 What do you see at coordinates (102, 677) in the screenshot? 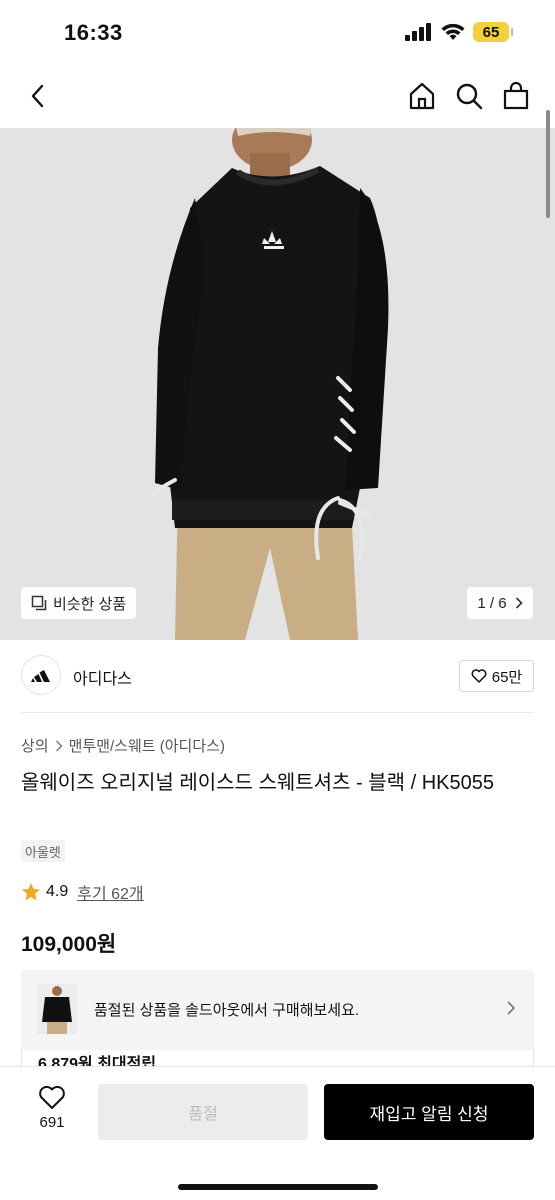
I see `brand-name: 아디다스` at bounding box center [102, 677].